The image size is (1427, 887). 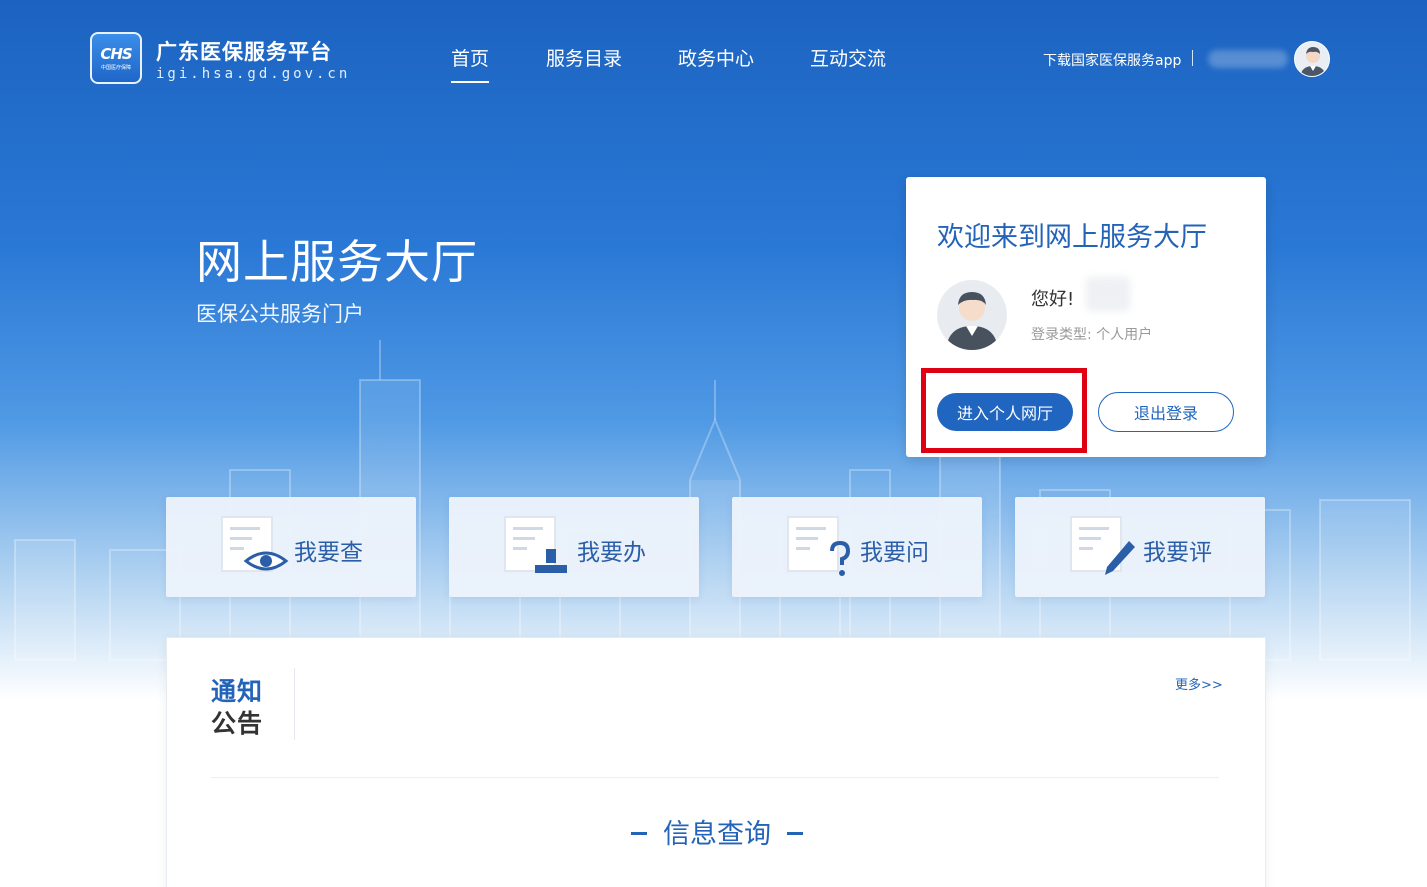 What do you see at coordinates (255, 544) in the screenshot?
I see `doc-eye-icon` at bounding box center [255, 544].